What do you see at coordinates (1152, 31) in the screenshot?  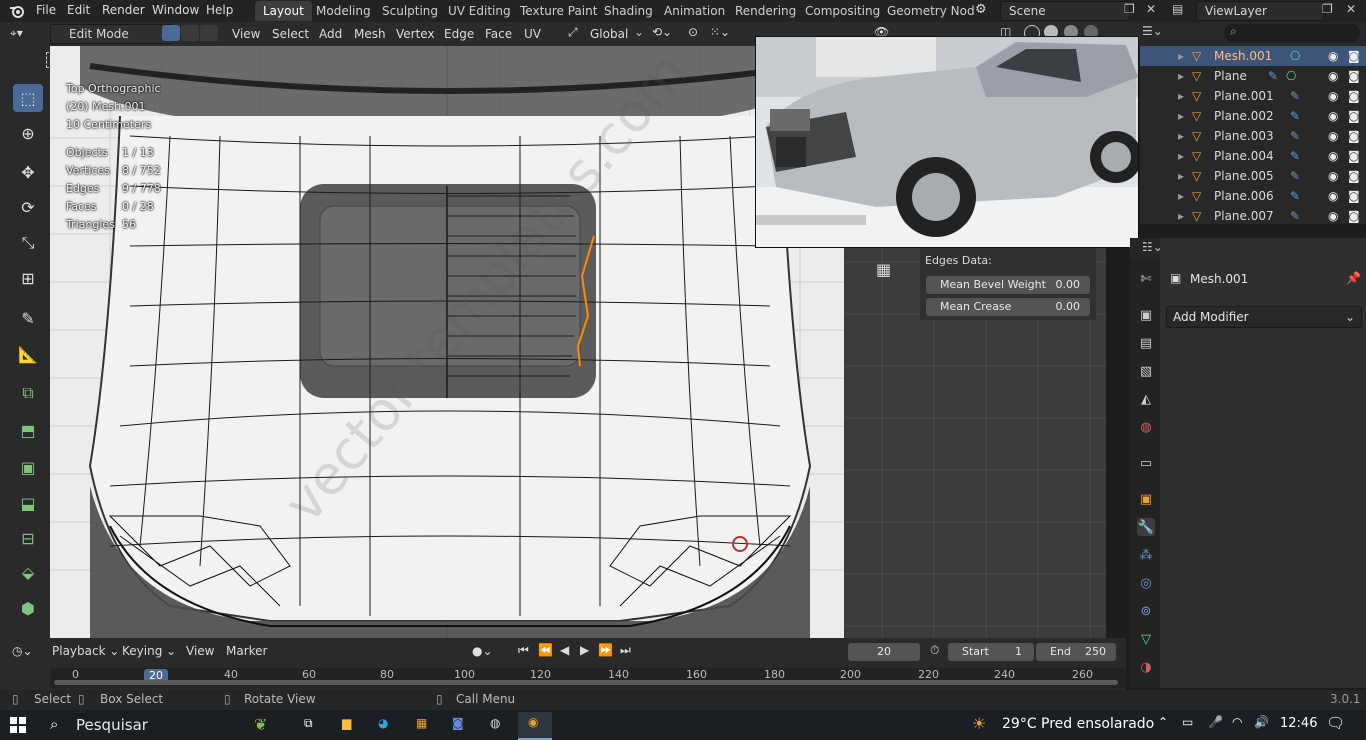 I see `display-mode-icon: ☰⌄` at bounding box center [1152, 31].